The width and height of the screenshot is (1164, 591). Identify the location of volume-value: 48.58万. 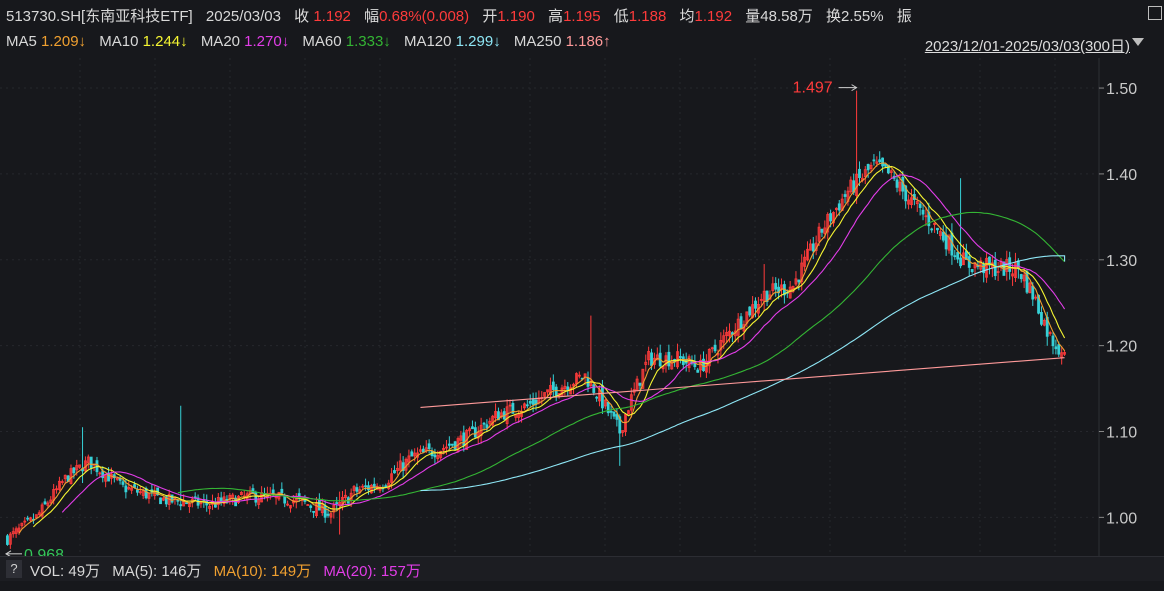
(786, 16).